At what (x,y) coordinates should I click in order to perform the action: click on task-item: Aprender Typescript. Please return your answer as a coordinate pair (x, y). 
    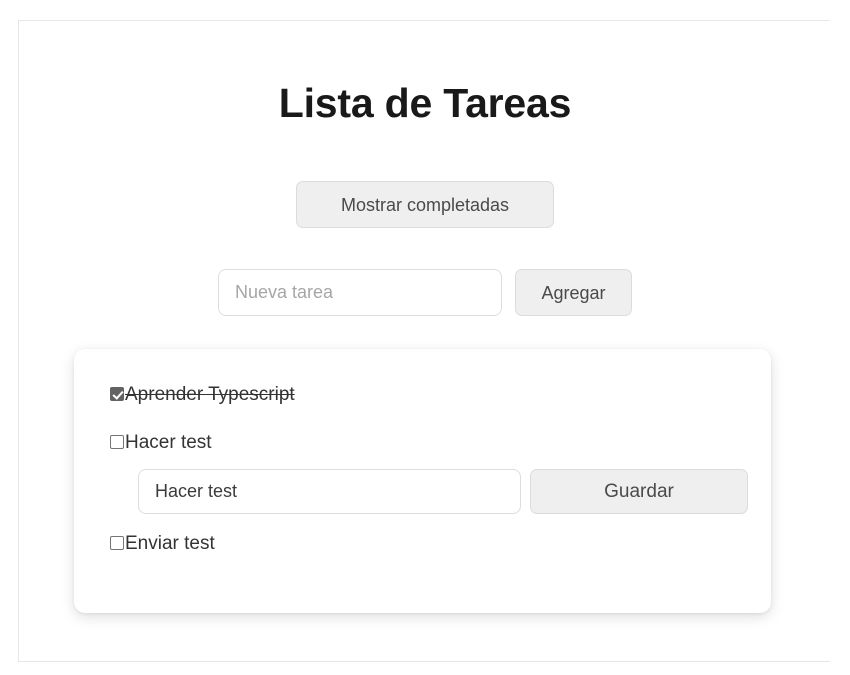
    Looking at the image, I should click on (422, 394).